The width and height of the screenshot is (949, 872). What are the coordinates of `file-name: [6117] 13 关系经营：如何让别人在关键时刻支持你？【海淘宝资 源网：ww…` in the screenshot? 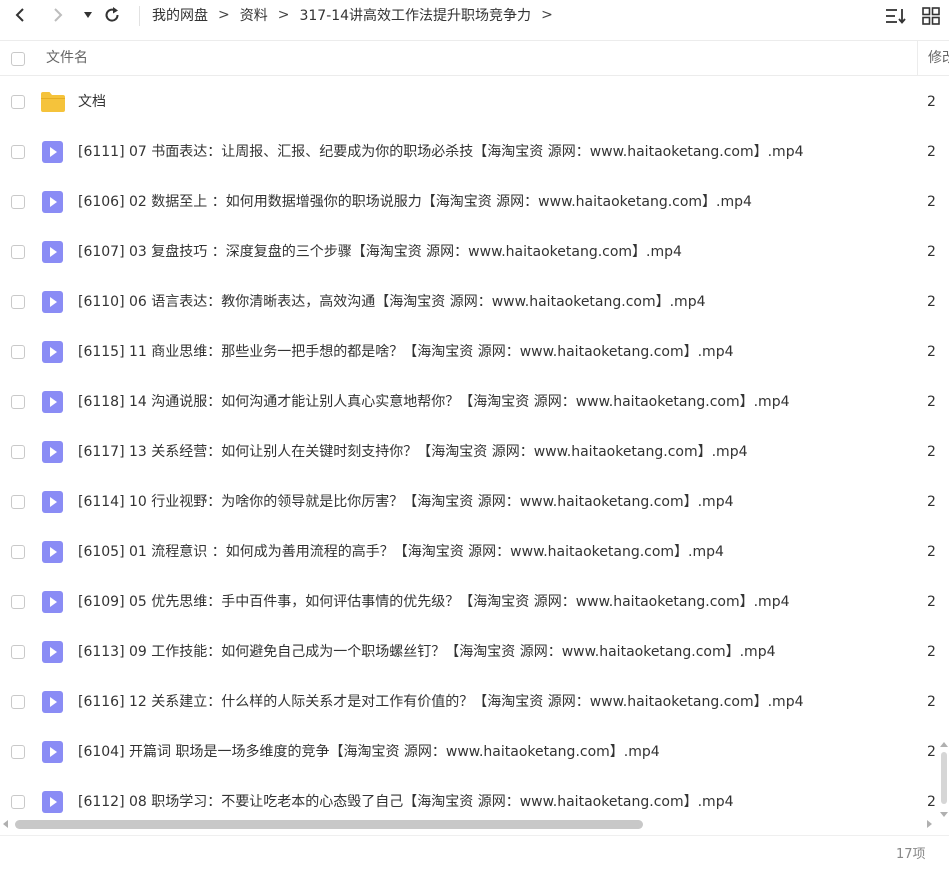 It's located at (413, 452).